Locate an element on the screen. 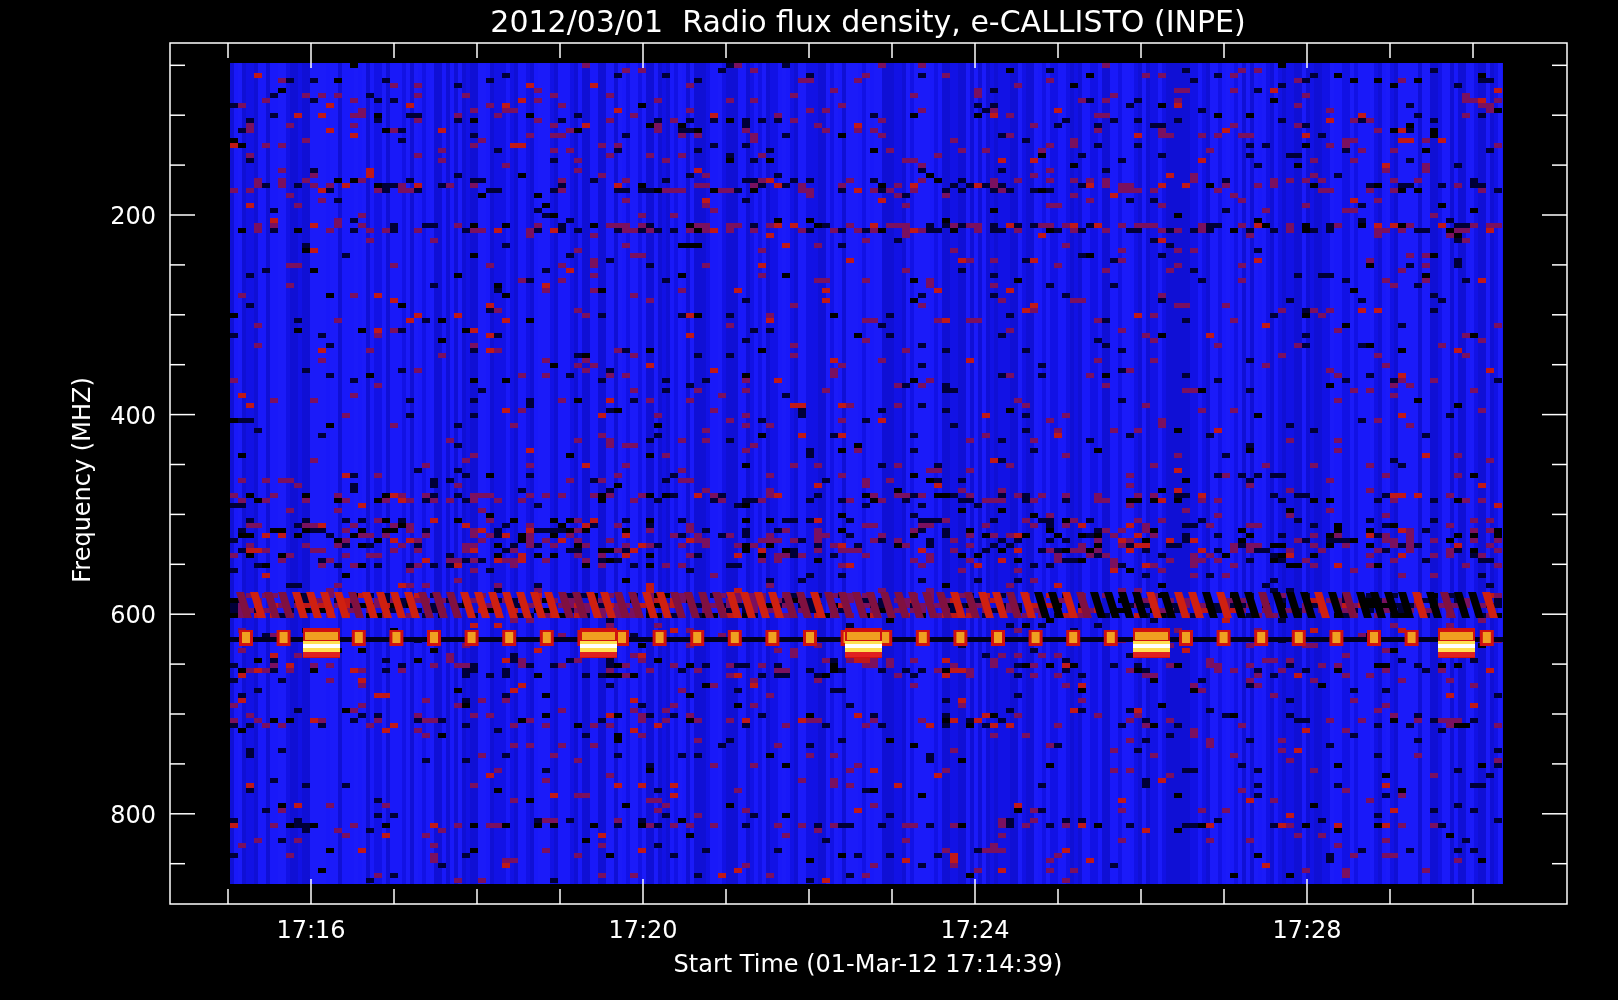 This screenshot has height=1000, width=1618. tick-label: 17:28 is located at coordinates (1307, 930).